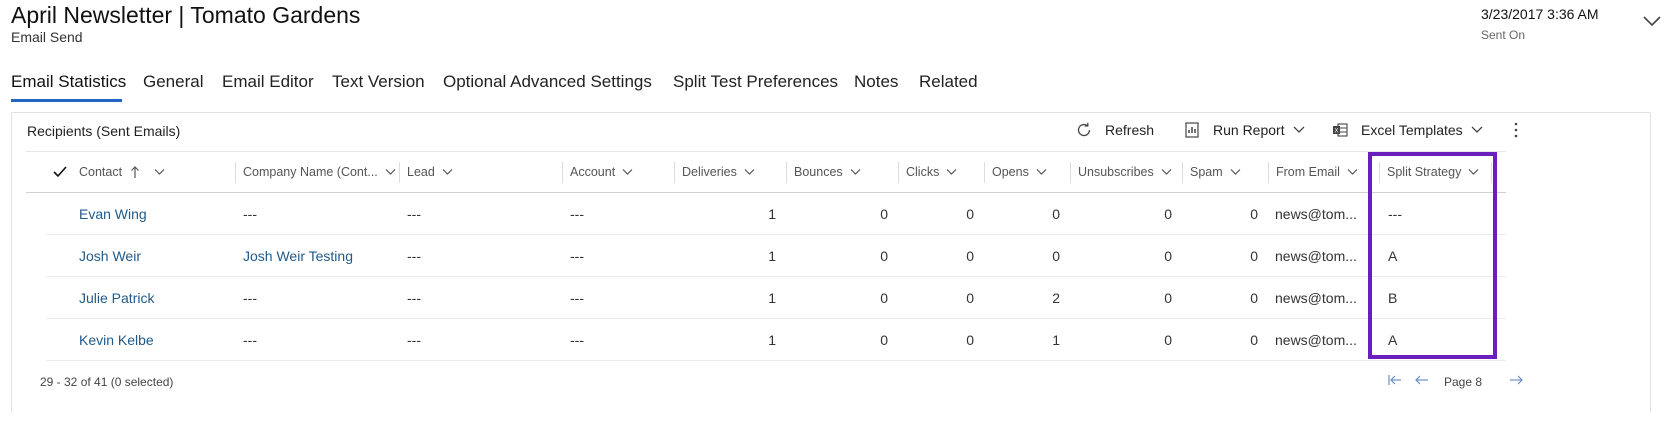 This screenshot has width=1666, height=430. I want to click on tab-split-test-preferences: Split Test Preferences, so click(755, 82).